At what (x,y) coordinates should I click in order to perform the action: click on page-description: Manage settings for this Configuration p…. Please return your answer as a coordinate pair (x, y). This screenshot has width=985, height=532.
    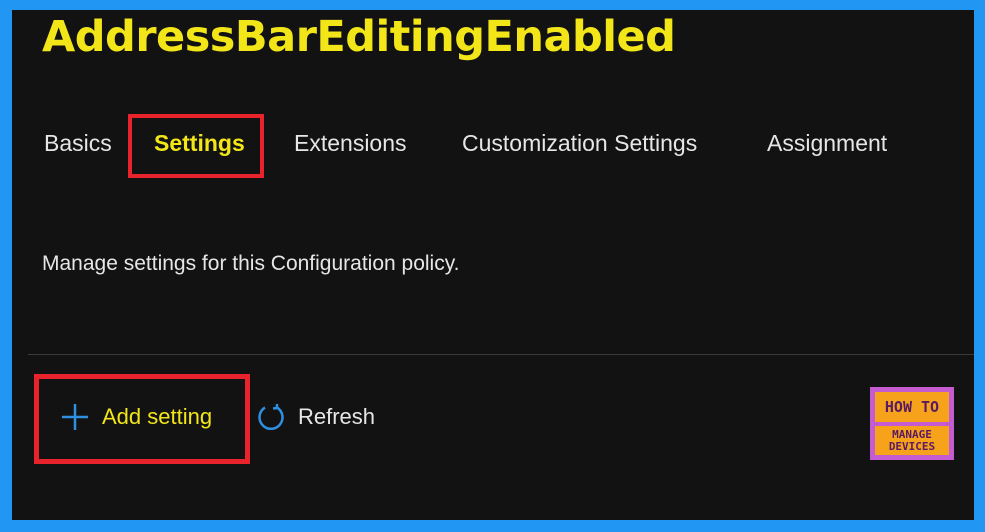
    Looking at the image, I should click on (251, 263).